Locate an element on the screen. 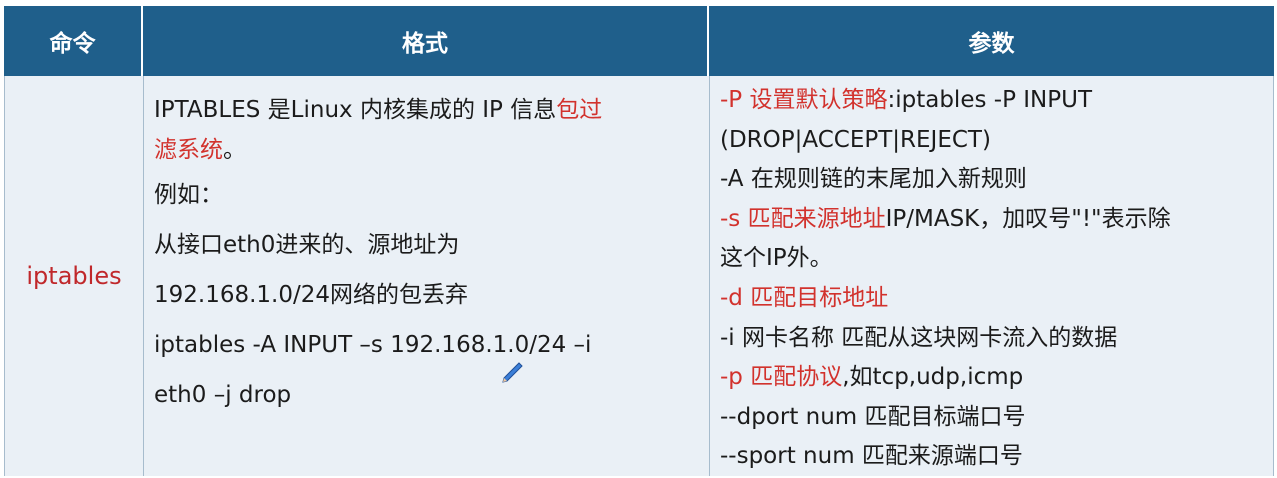  table-header: 命令 格式 参数 is located at coordinates (639, 41).